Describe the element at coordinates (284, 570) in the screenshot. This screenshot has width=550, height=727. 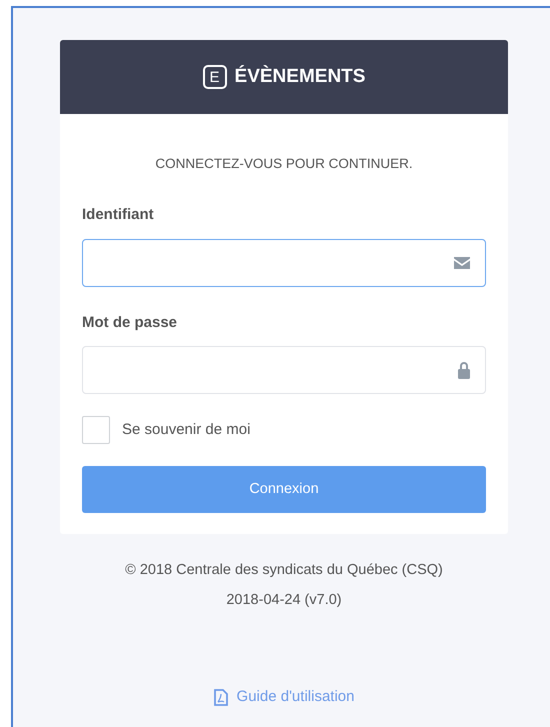
I see `footer-text: © 2018 Centrale des syndicats du Québec (CSQ)` at that location.